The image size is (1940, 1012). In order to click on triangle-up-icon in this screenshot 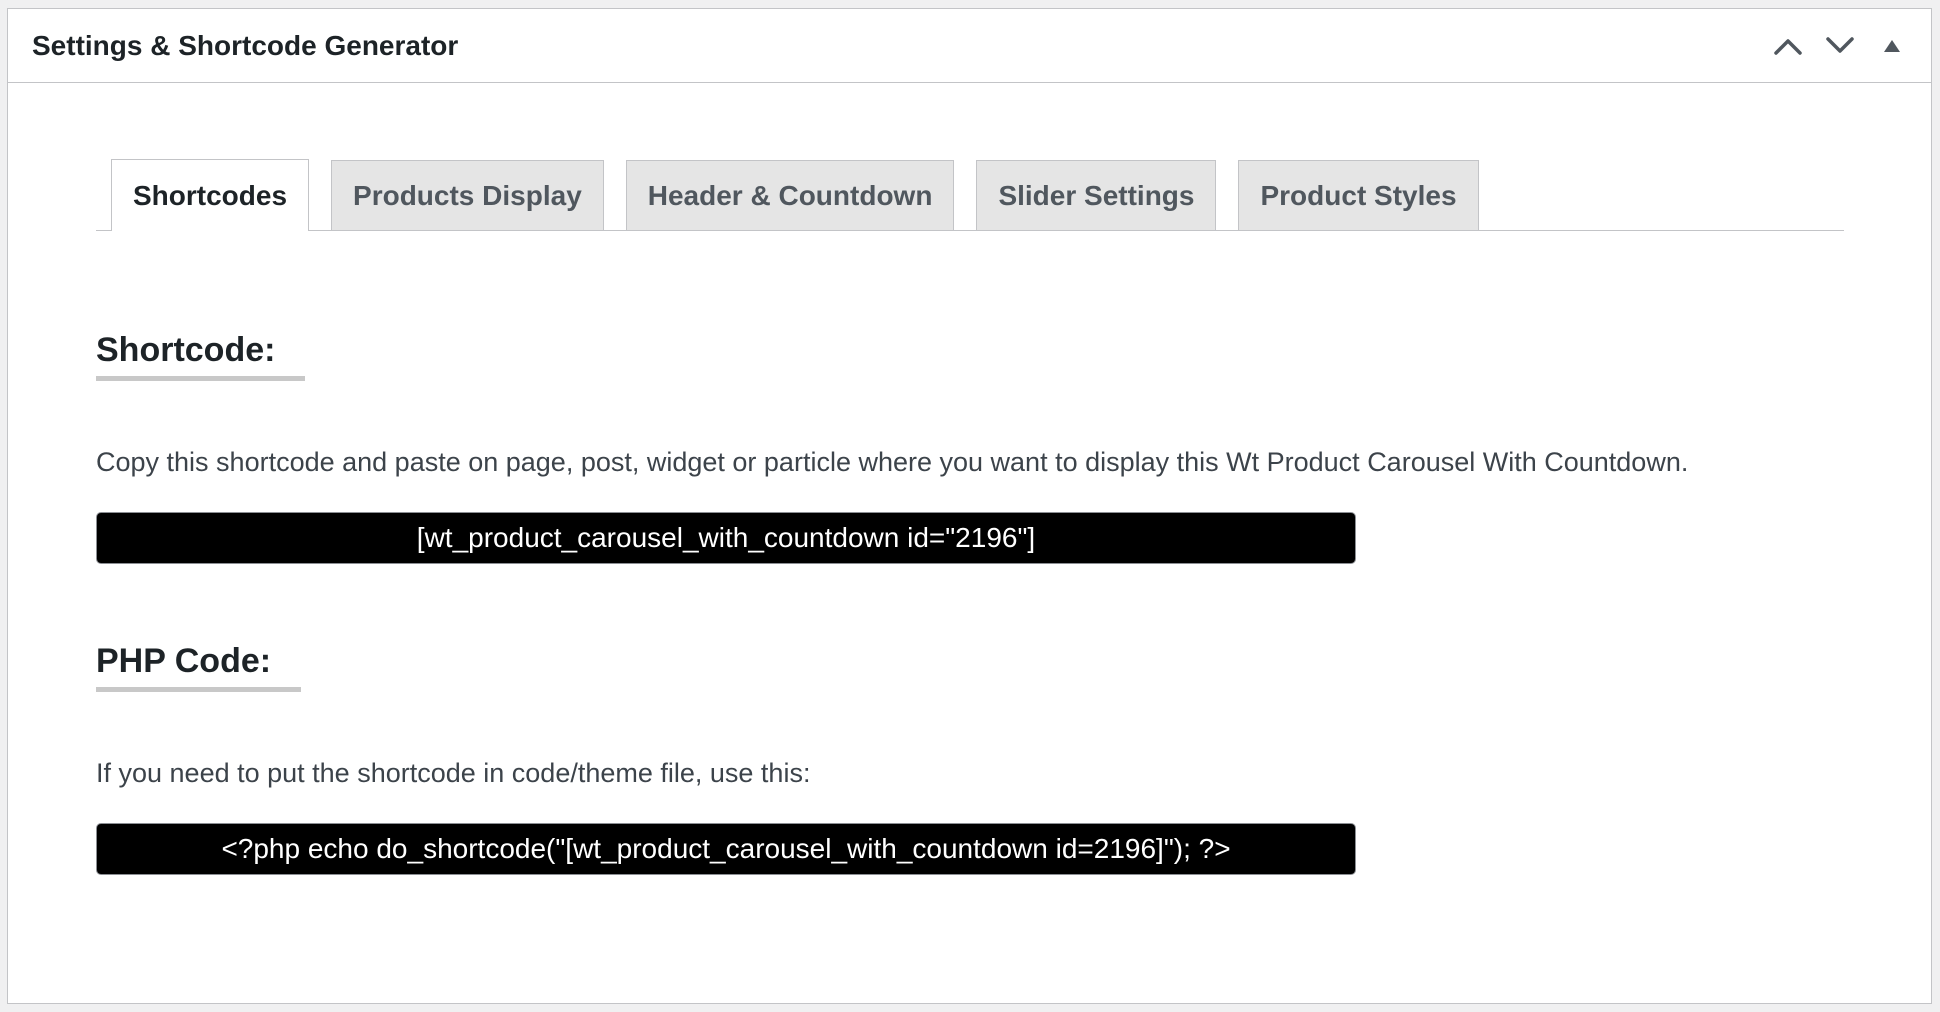, I will do `click(1892, 45)`.